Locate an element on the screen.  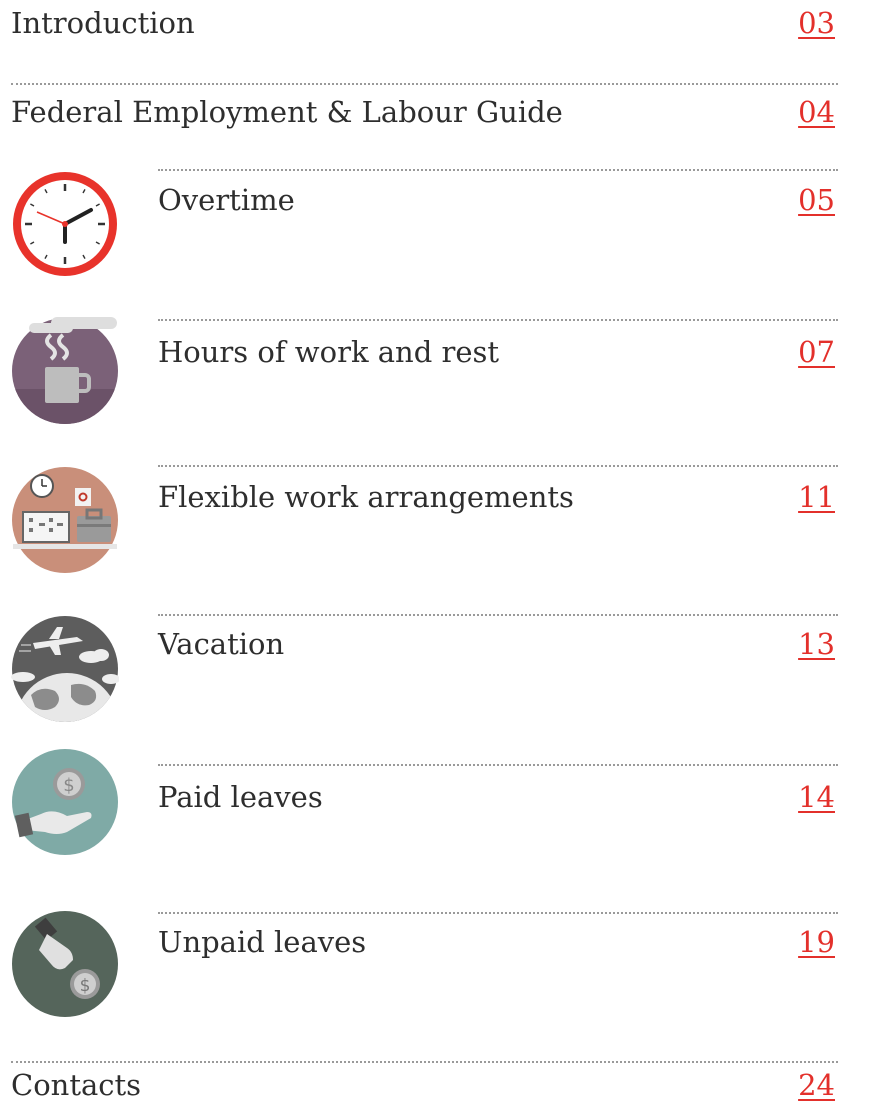
toc-title: Contacts is located at coordinates (76, 1085).